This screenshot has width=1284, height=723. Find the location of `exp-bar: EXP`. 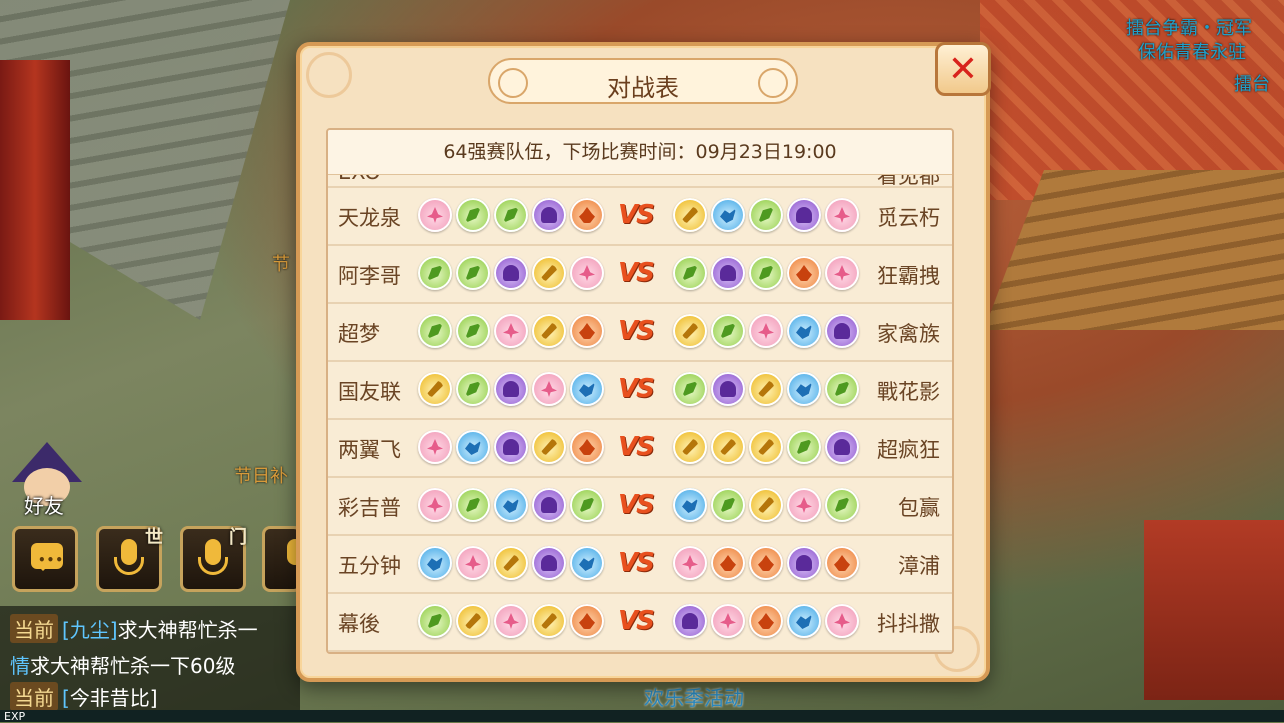

exp-bar: EXP is located at coordinates (642, 716).